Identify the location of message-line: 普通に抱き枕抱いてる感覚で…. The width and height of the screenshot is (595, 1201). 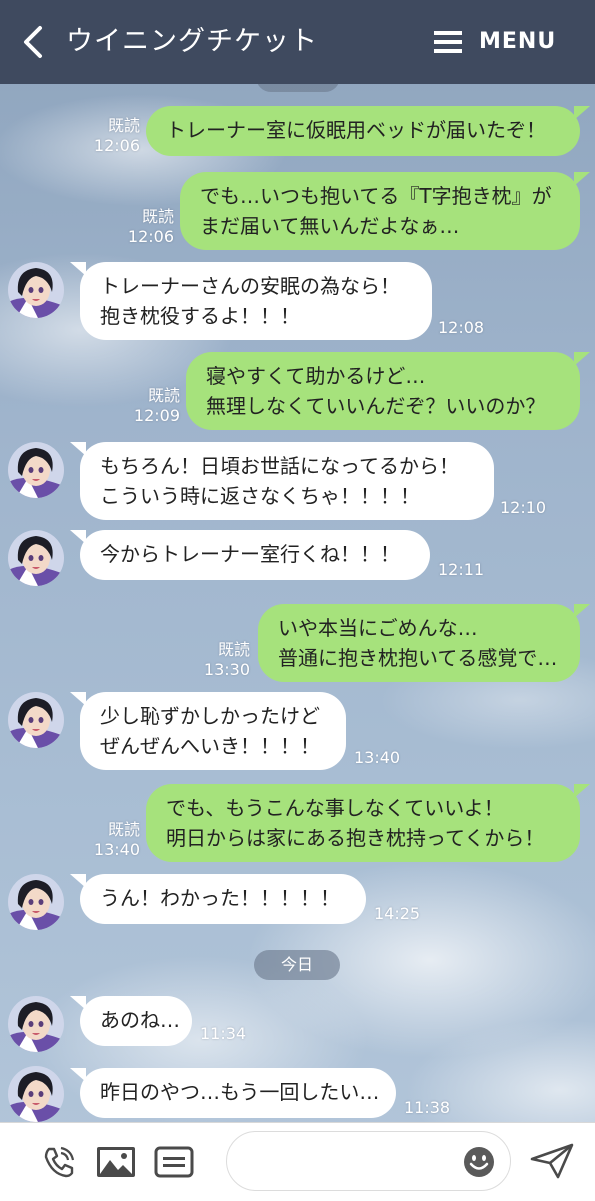
(418, 658).